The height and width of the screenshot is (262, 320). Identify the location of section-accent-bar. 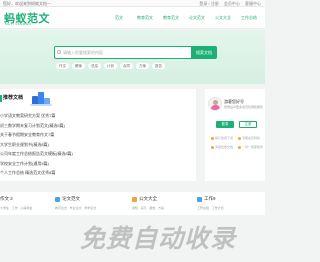
(1, 98).